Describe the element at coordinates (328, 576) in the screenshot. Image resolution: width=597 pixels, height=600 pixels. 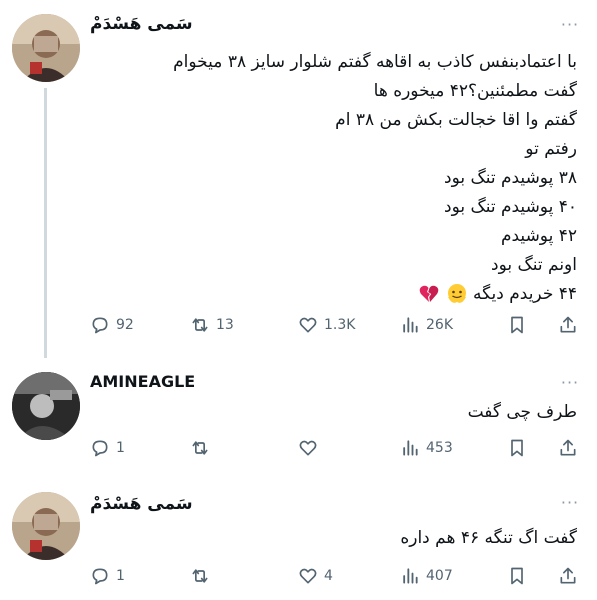
I see `like-count: 4` at that location.